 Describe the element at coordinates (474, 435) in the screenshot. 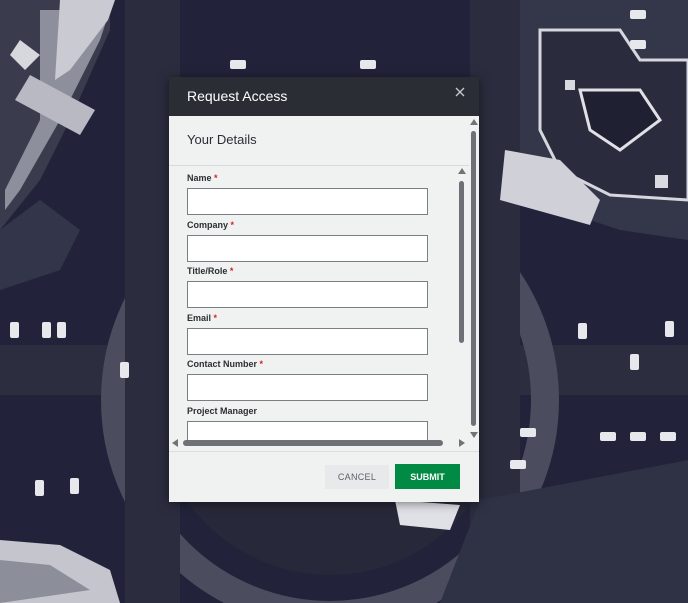

I see `modal-scroll-down-arrow-icon` at that location.